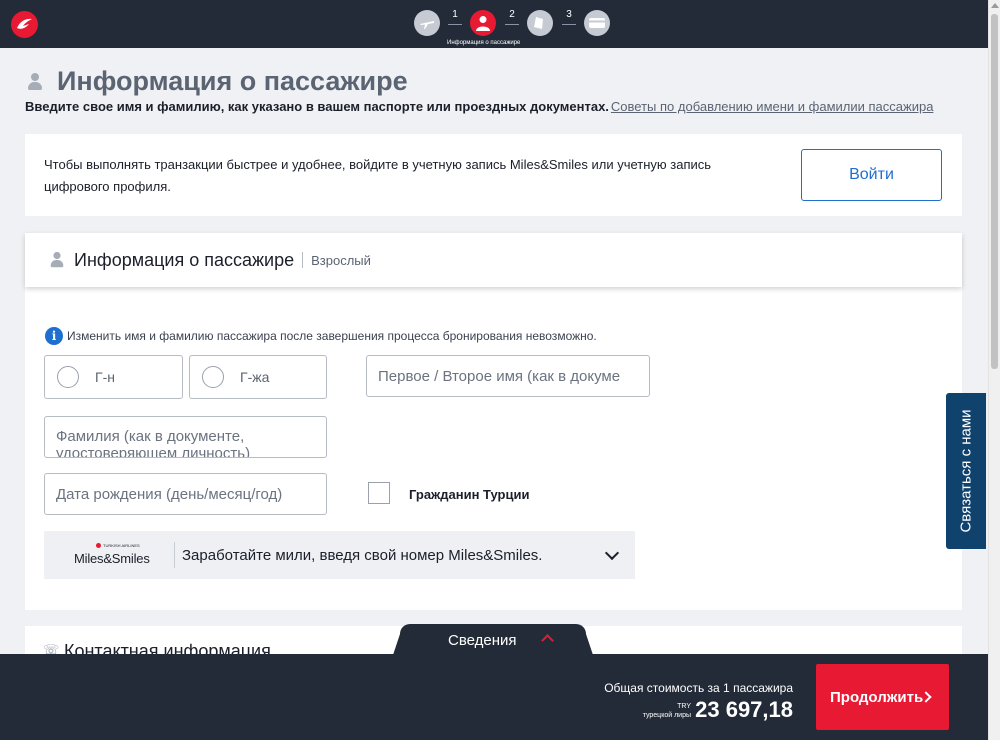 The height and width of the screenshot is (740, 1000). What do you see at coordinates (612, 552) in the screenshot?
I see `chevron-down-icon` at bounding box center [612, 552].